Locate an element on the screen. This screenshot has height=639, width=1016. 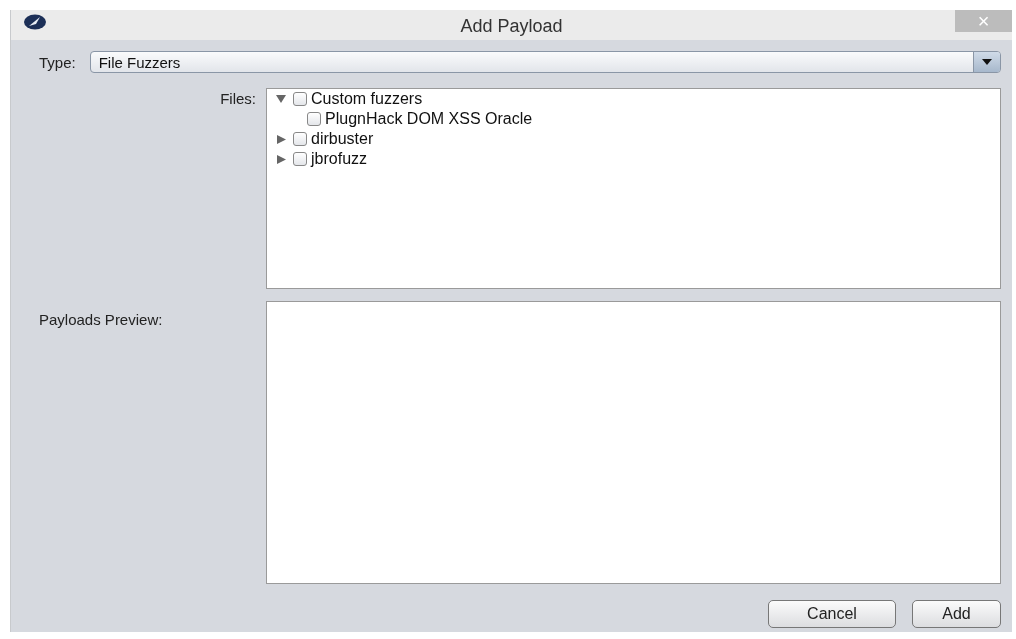
expanded-triangle-icon is located at coordinates (281, 99).